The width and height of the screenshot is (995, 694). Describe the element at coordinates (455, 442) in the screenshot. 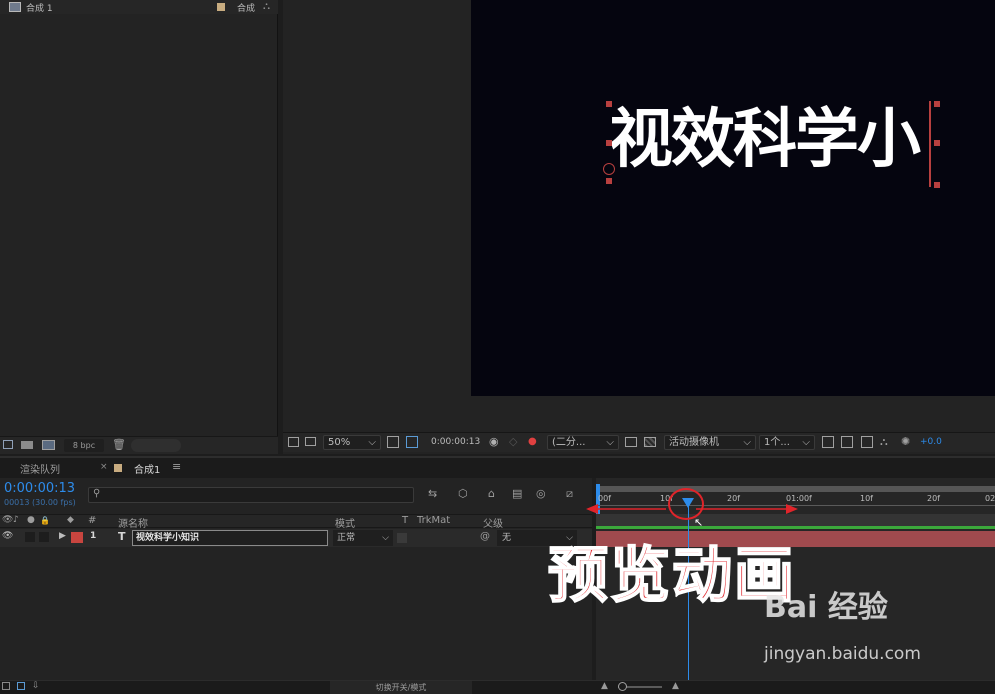

I see `viewer-timecode: 0:00:00:13` at that location.